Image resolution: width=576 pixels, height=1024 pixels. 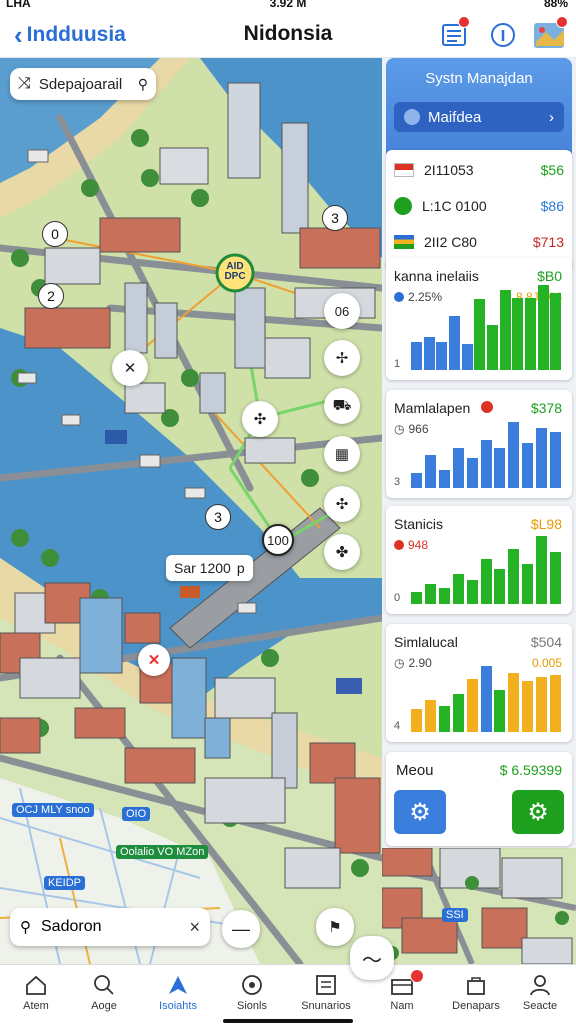 What do you see at coordinates (53, 810) in the screenshot?
I see `place-label: OCJ MLY snoo` at bounding box center [53, 810].